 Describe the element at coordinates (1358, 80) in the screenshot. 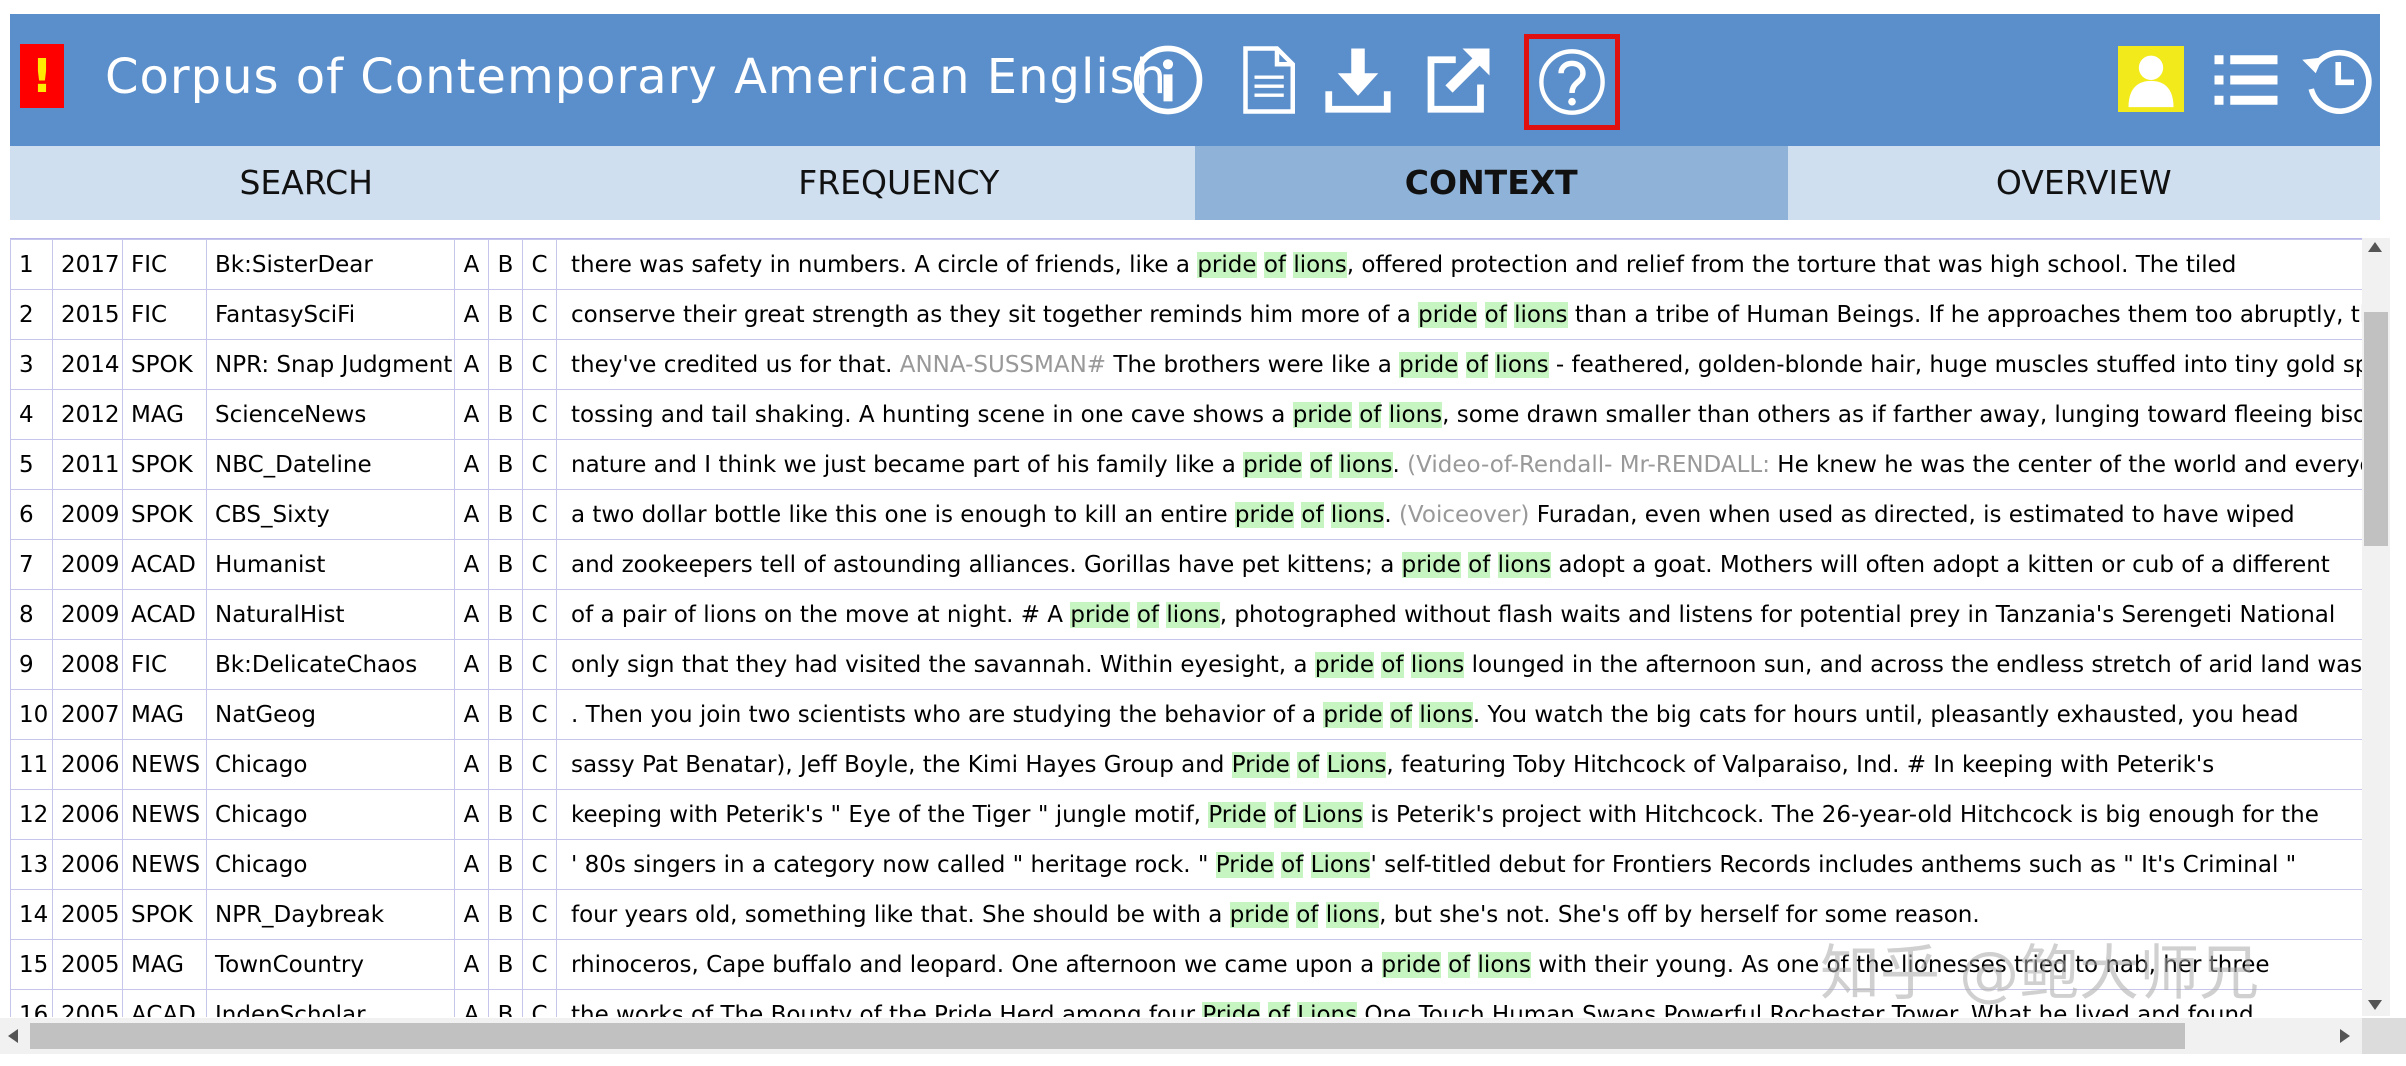

I see `download-icon` at that location.